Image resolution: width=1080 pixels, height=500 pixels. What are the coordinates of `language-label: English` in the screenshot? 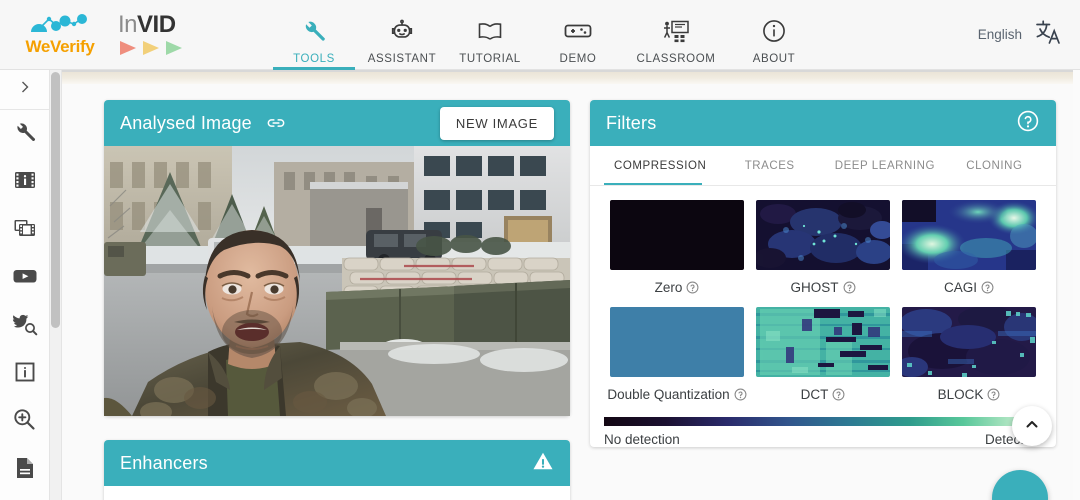 It's located at (999, 34).